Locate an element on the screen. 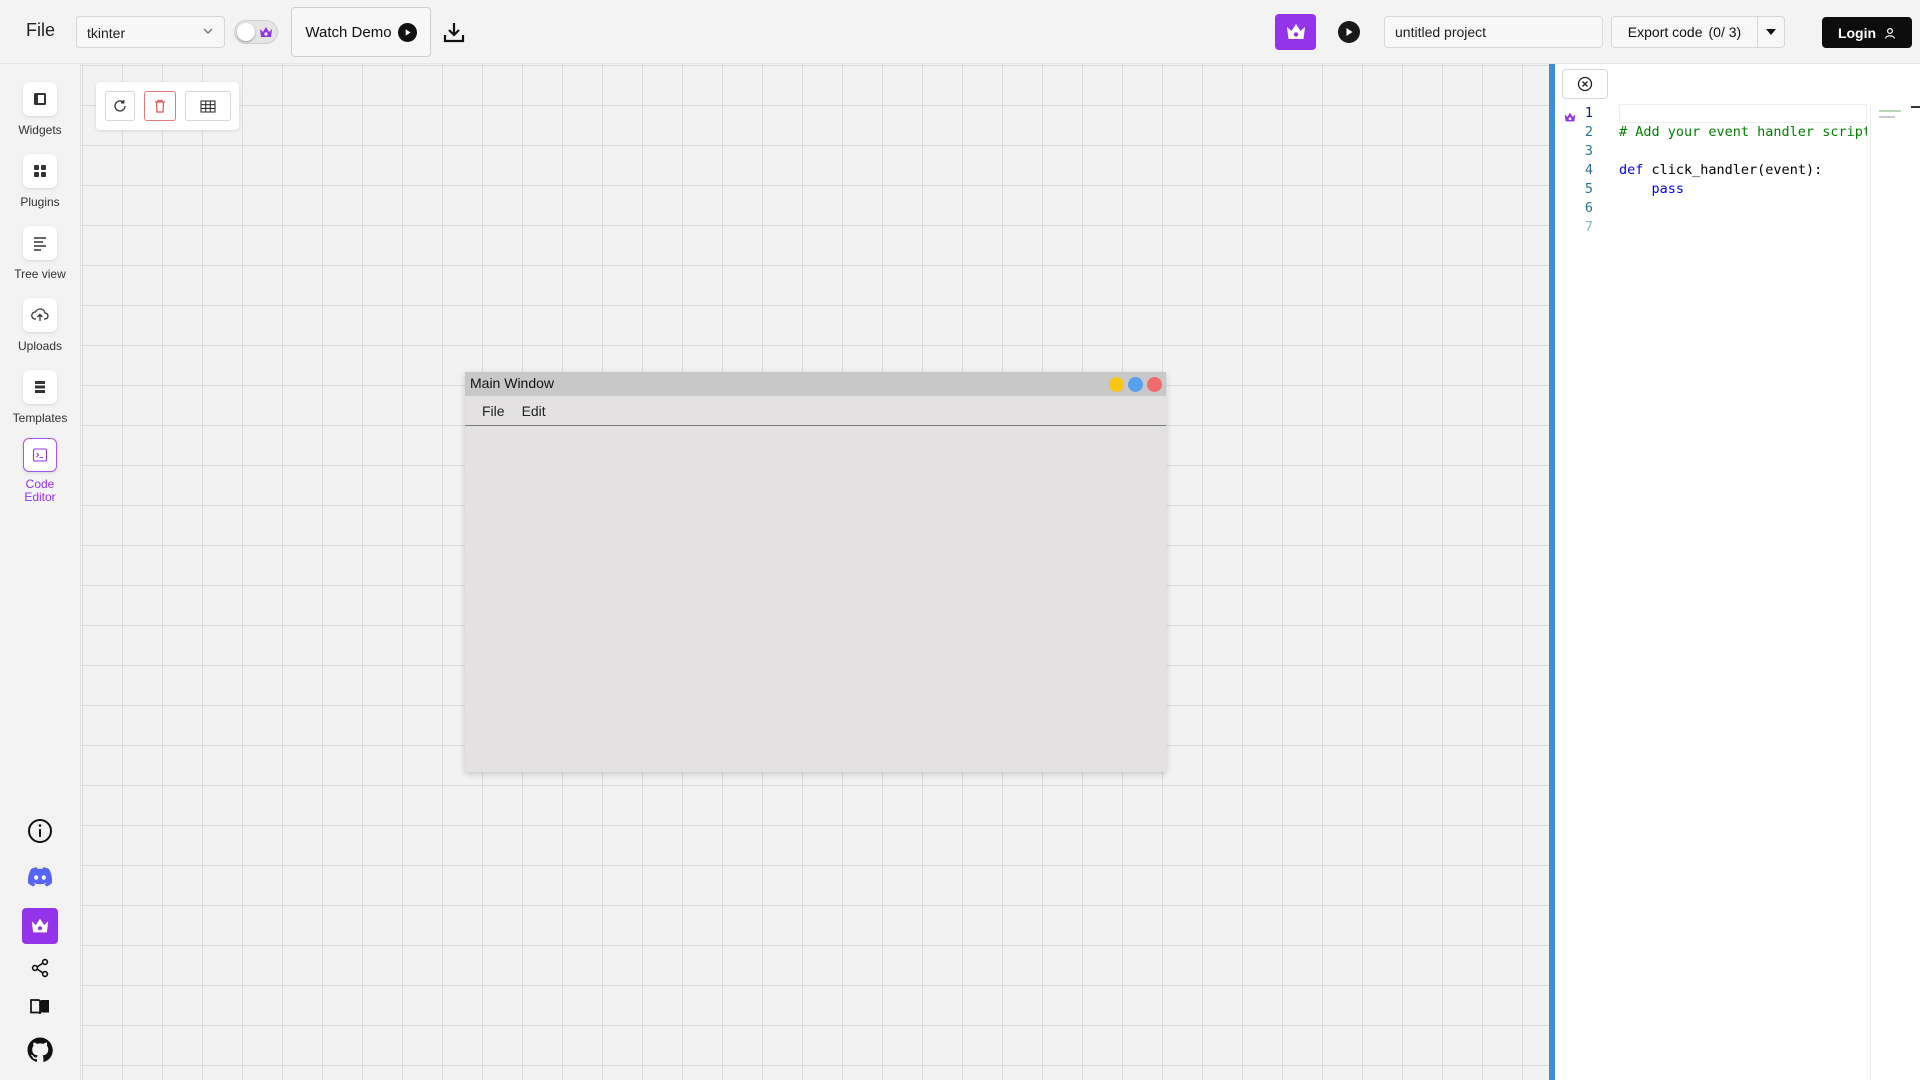 The width and height of the screenshot is (1920, 1080). discord-icon is located at coordinates (40, 877).